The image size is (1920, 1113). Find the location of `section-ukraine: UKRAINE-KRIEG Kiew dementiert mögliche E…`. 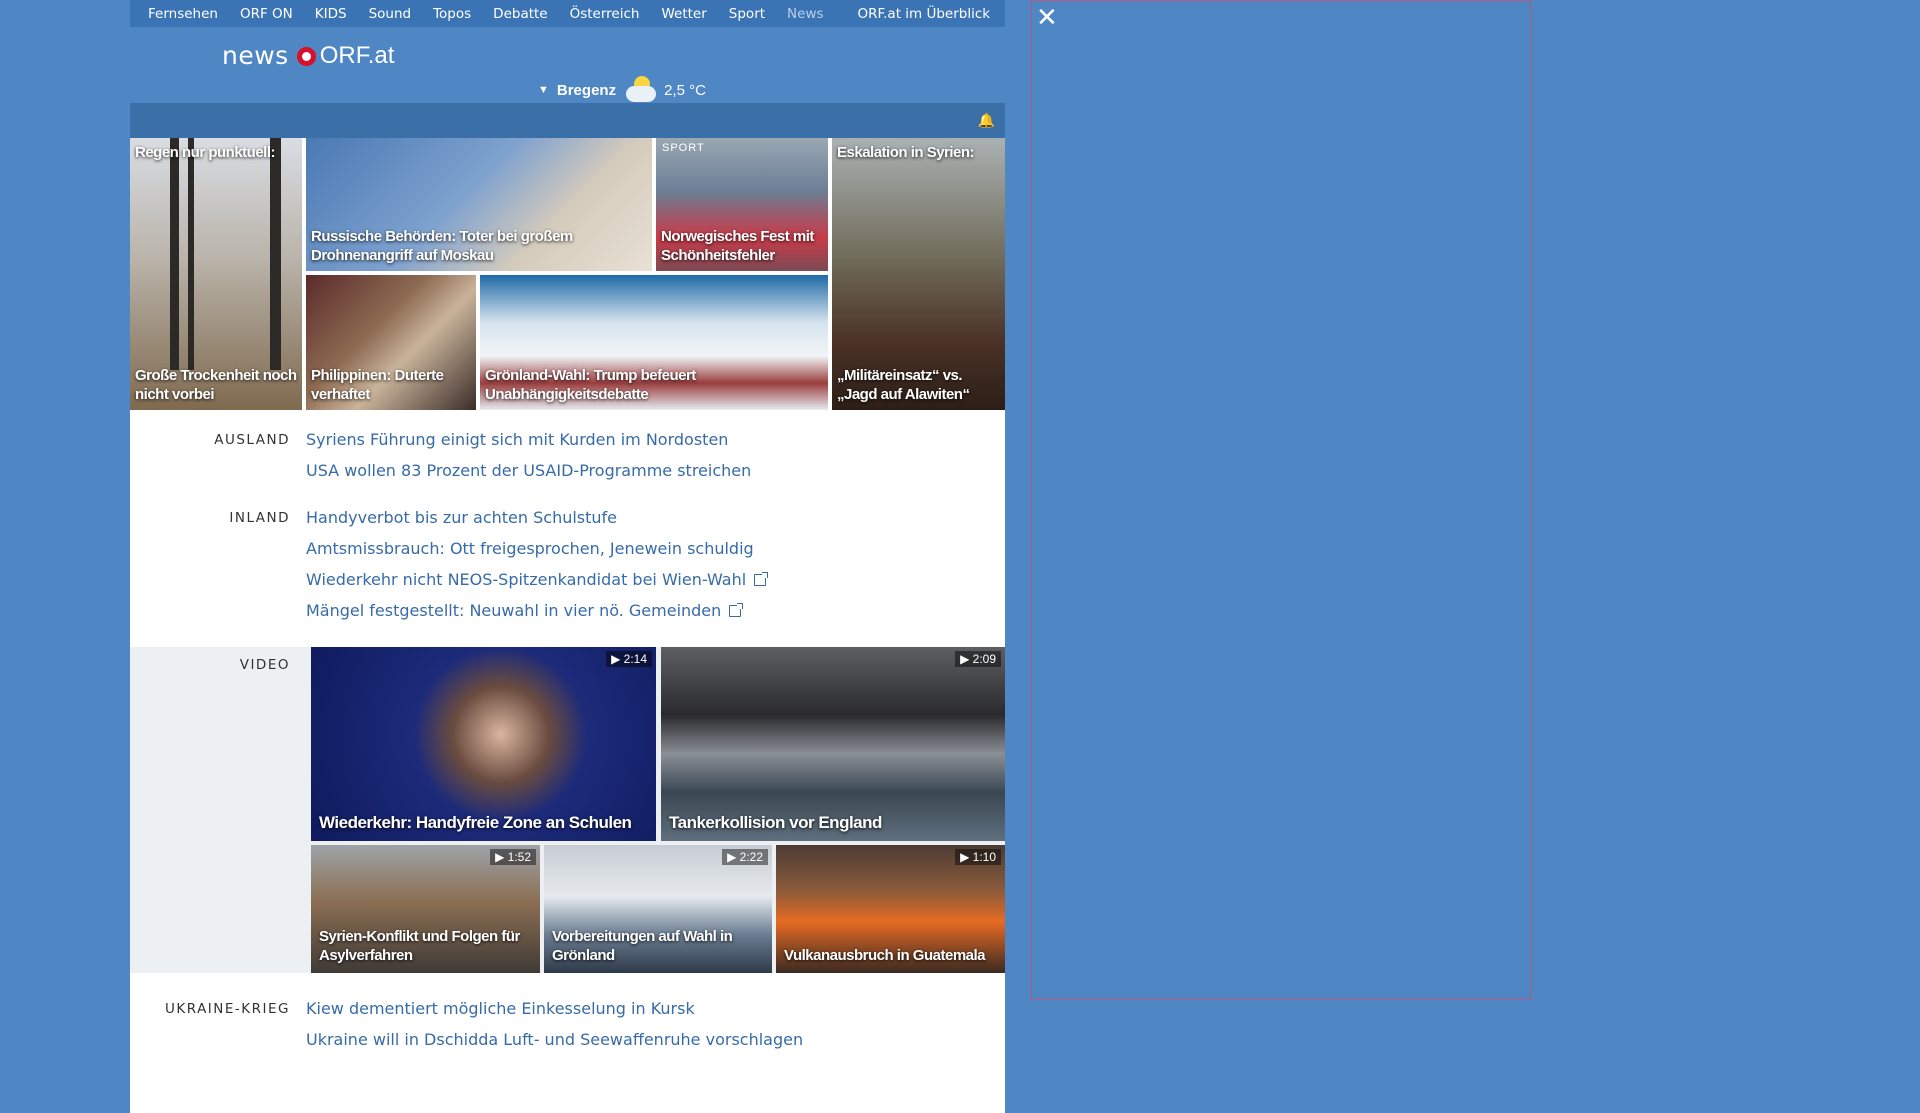

section-ukraine: UKRAINE-KRIEG Kiew dementiert mögliche E… is located at coordinates (567, 1043).